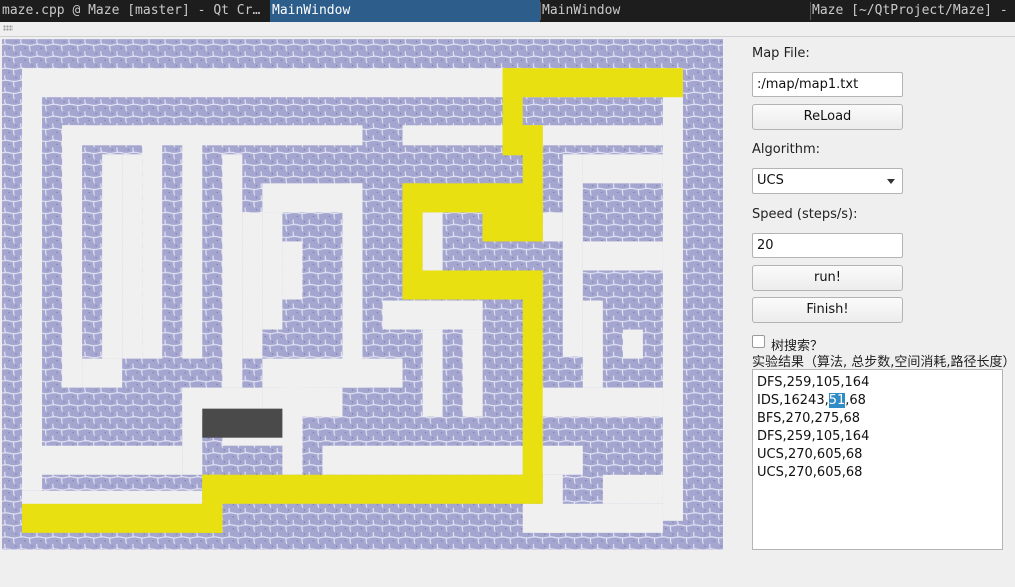 The width and height of the screenshot is (1015, 587). I want to click on run-button: run!, so click(827, 278).